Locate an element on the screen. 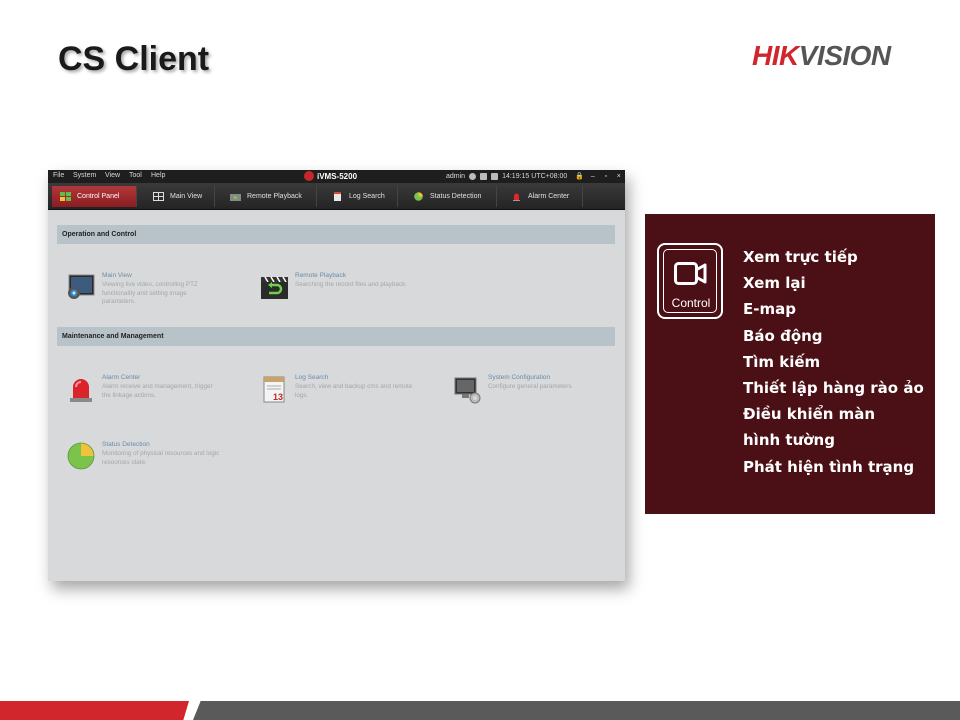 This screenshot has height=720, width=960. remote-playback-icon is located at coordinates (235, 197).